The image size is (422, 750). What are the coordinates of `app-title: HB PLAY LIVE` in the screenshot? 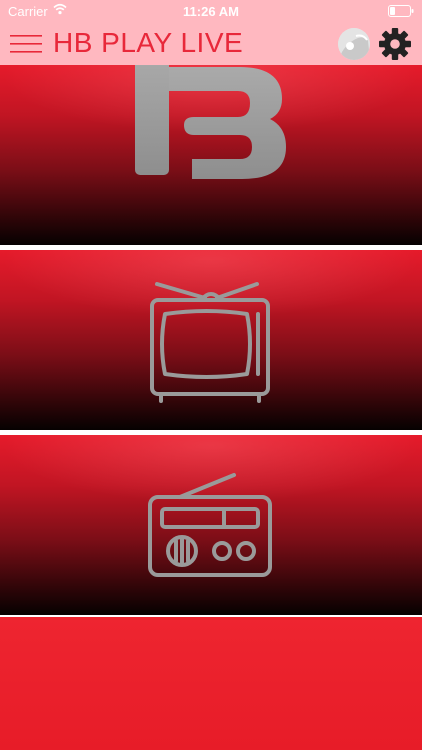 It's located at (148, 42).